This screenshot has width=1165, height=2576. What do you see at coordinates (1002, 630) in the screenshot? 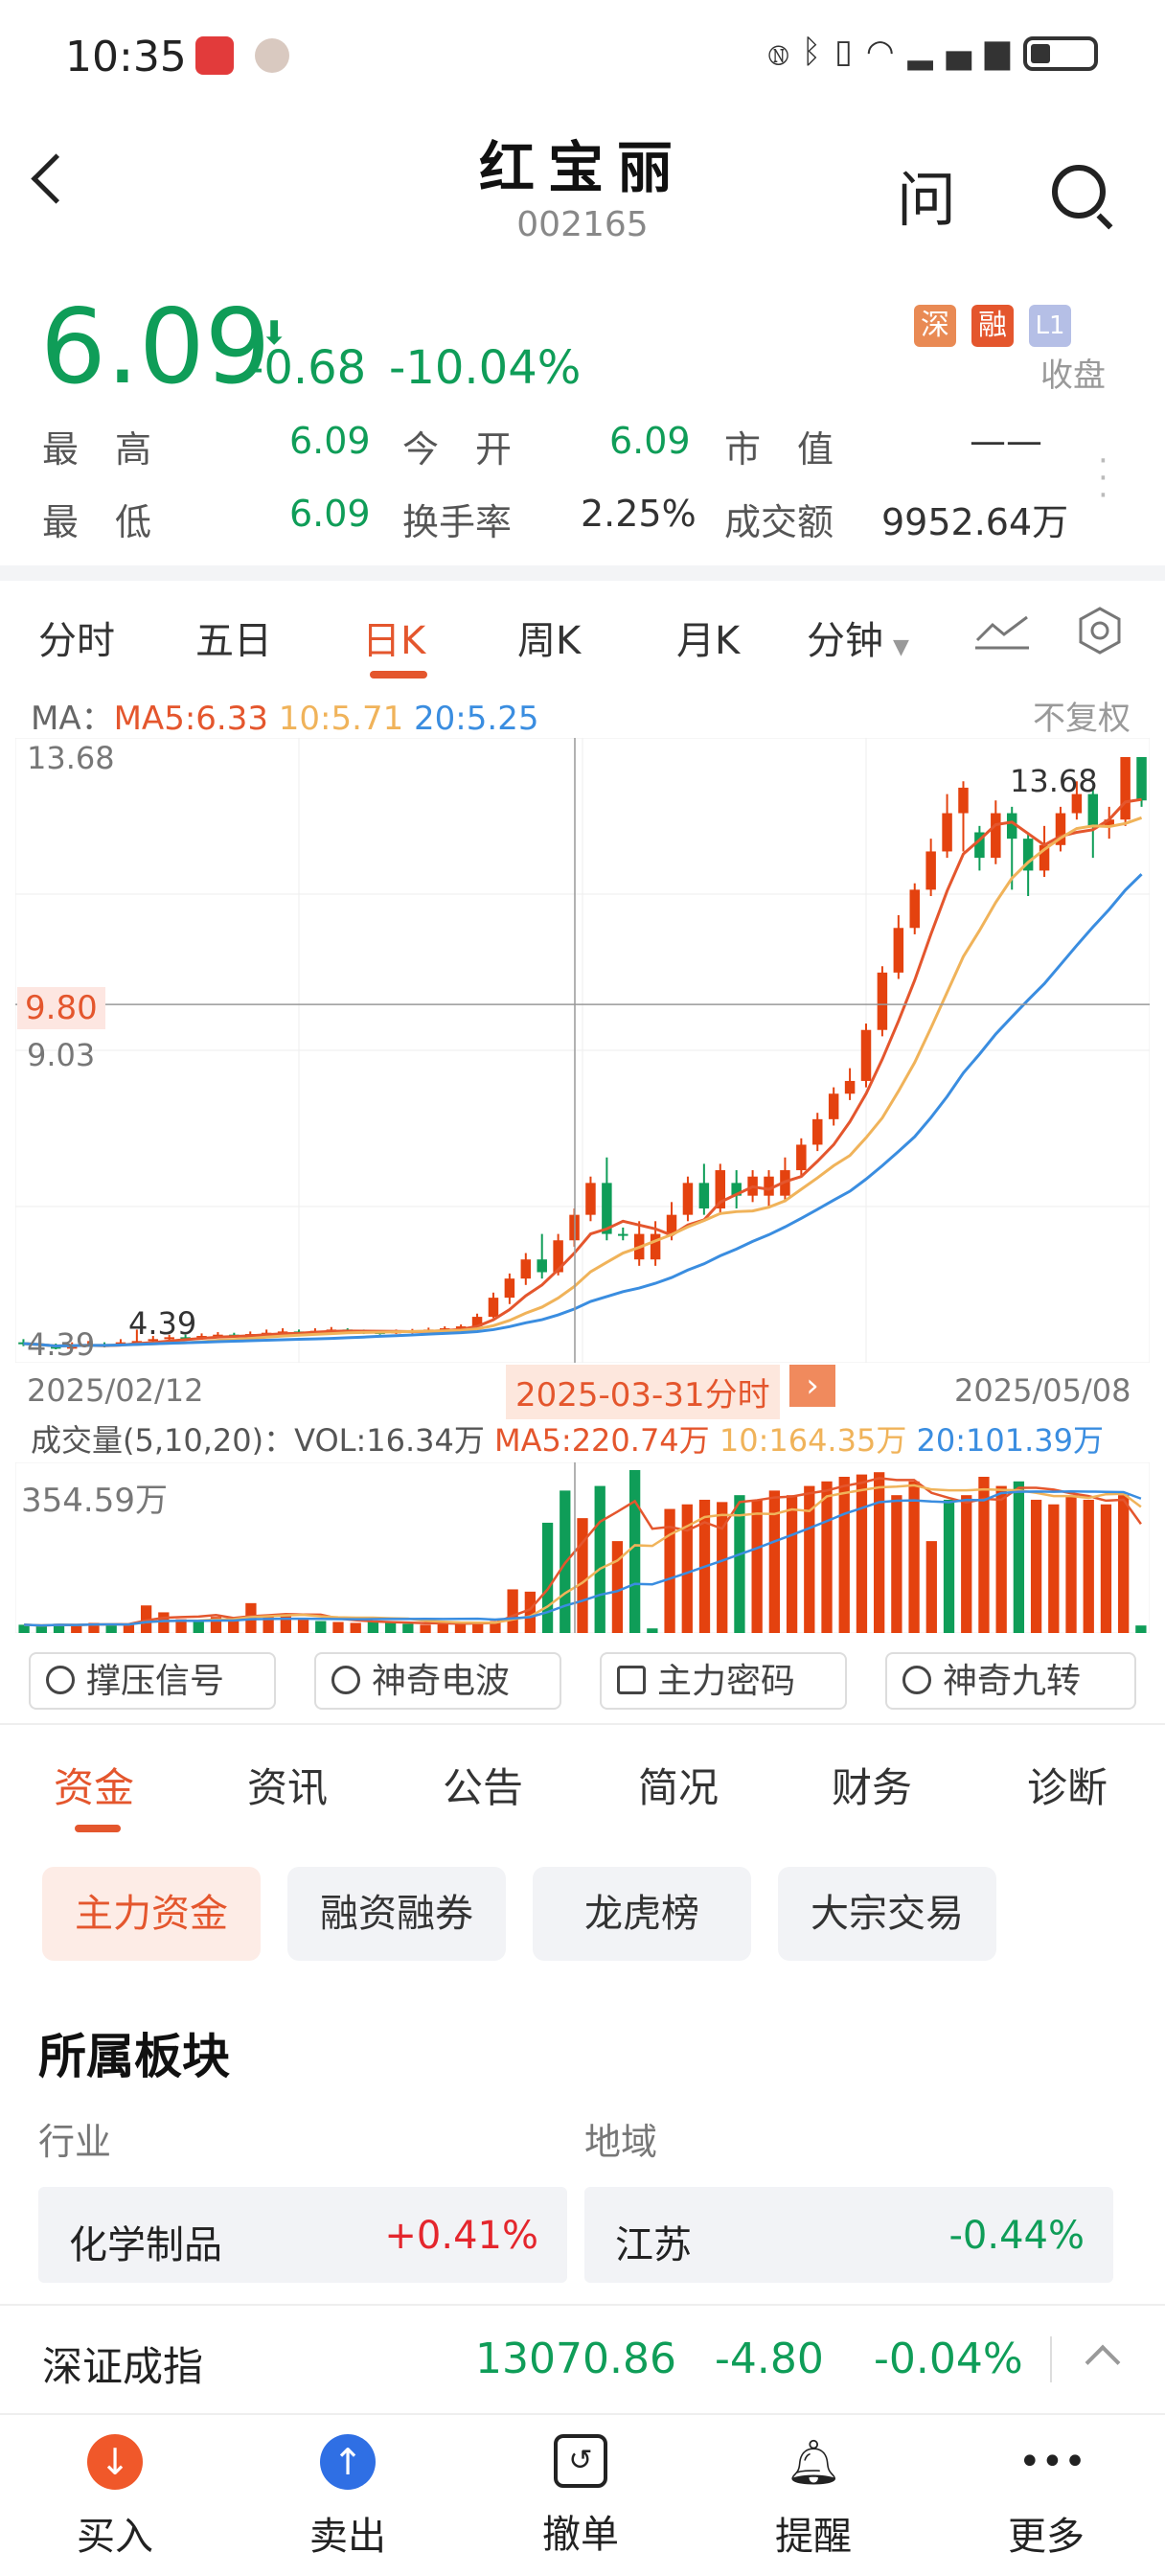
I see `drawing-tool-icon` at bounding box center [1002, 630].